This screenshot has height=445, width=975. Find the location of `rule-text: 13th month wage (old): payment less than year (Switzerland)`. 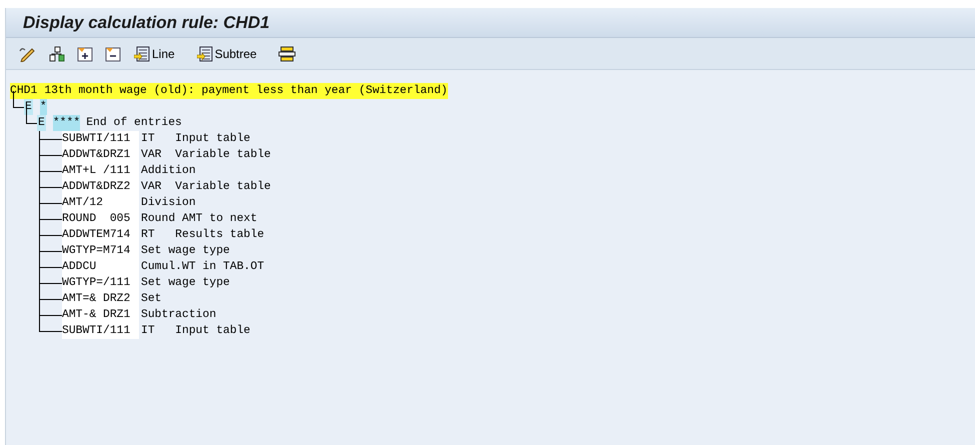

rule-text: 13th month wage (old): payment less than year (Switzerland) is located at coordinates (246, 91).